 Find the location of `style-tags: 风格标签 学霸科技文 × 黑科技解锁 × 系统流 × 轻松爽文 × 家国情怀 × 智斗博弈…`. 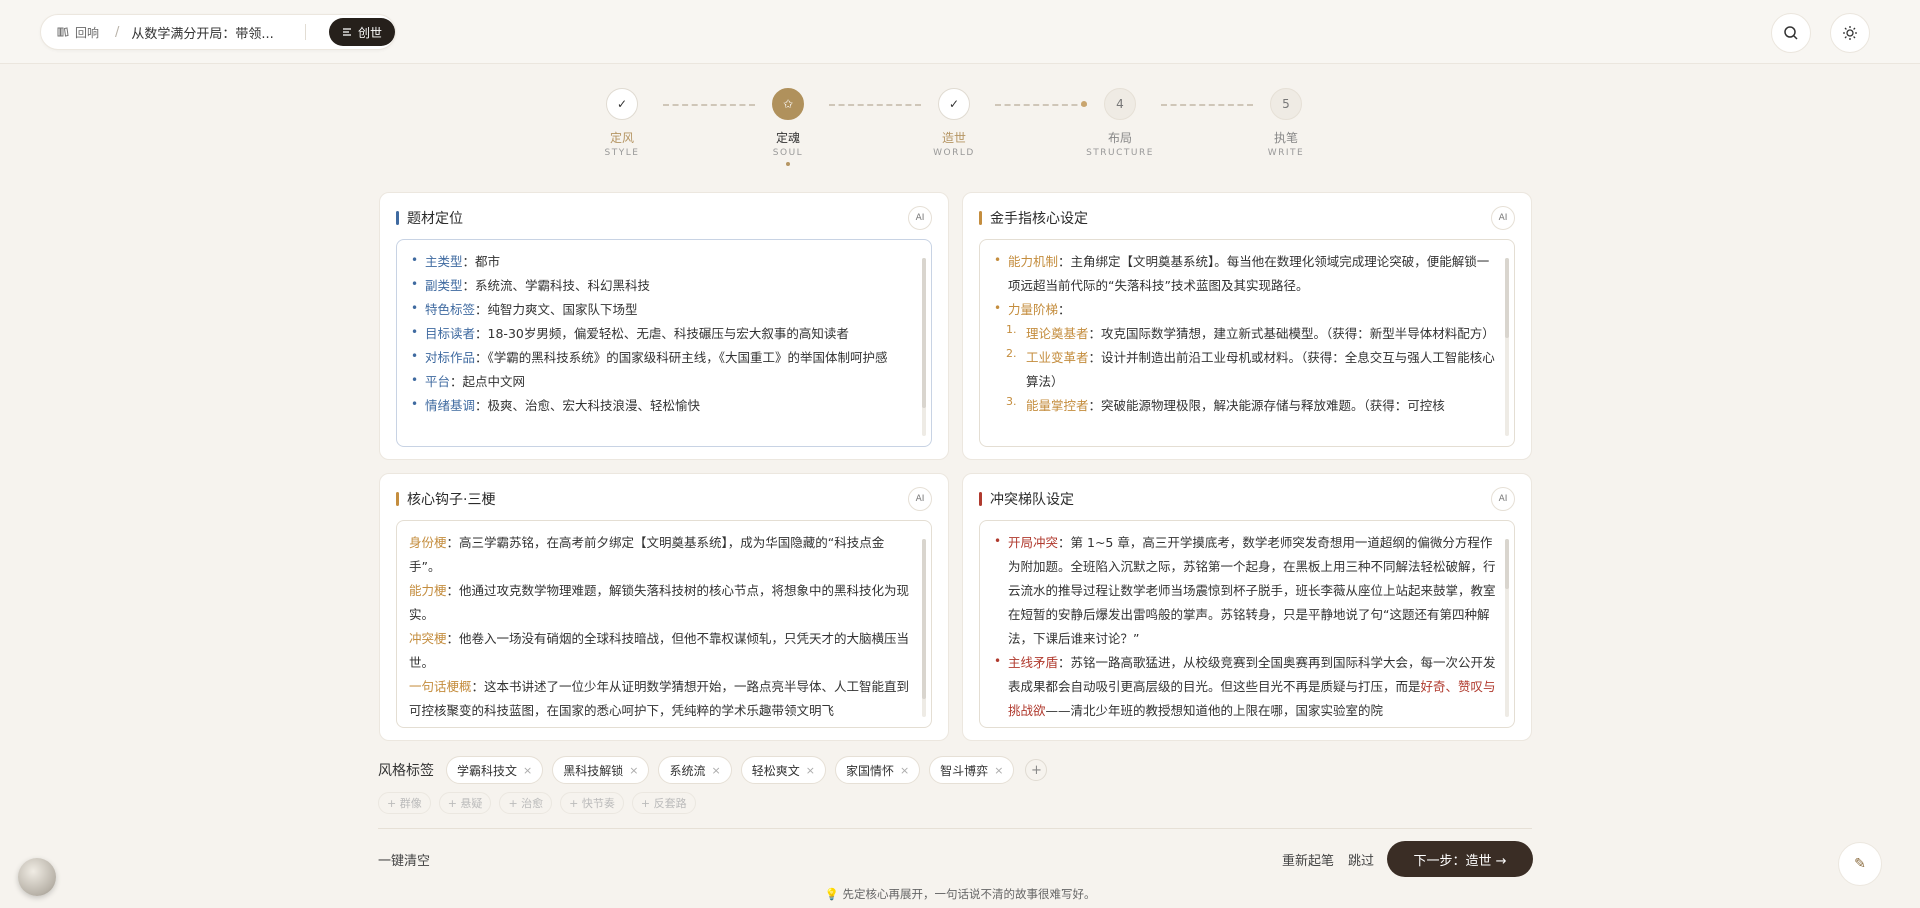

style-tags: 风格标签 学霸科技文 × 黑科技解锁 × 系统流 × 轻松爽文 × 家国情怀 × 智斗博弈… is located at coordinates (713, 770).